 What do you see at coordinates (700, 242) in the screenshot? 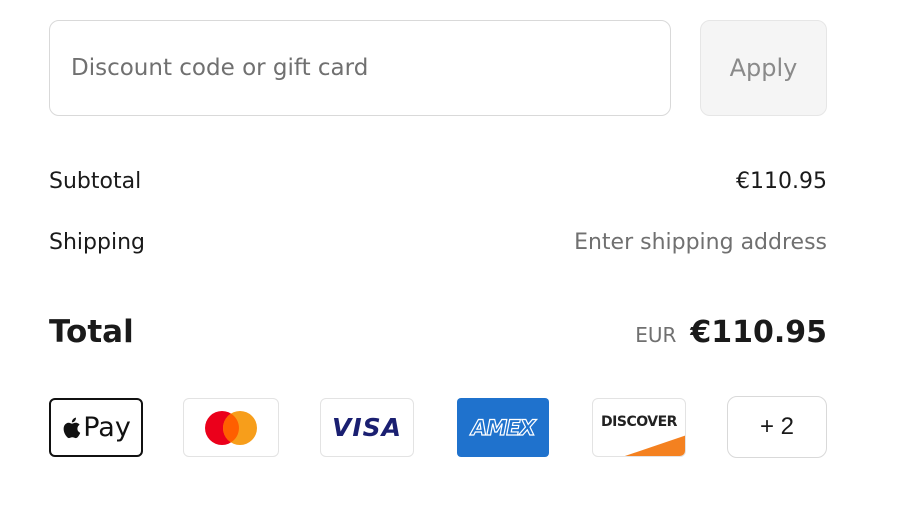
I see `shipping-value: Enter shipping address` at bounding box center [700, 242].